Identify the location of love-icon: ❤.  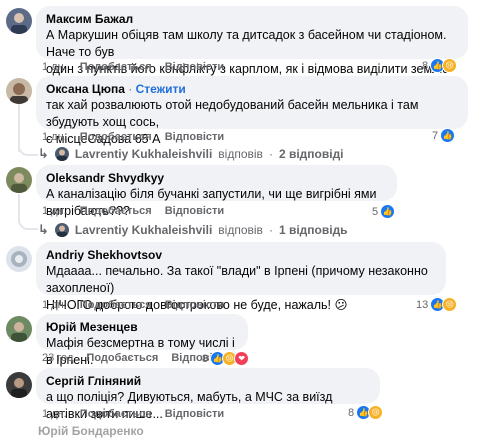
(242, 358).